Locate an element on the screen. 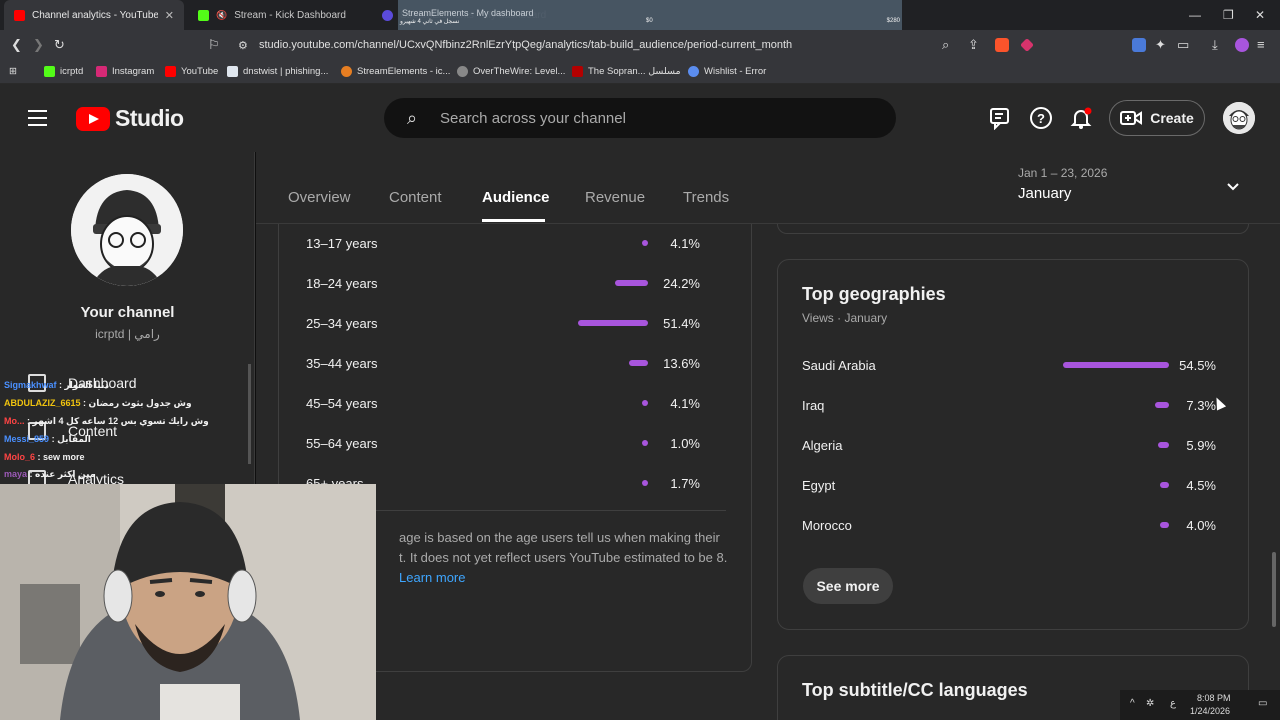  search-bar: ⌕ Search across your channel is located at coordinates (640, 118).